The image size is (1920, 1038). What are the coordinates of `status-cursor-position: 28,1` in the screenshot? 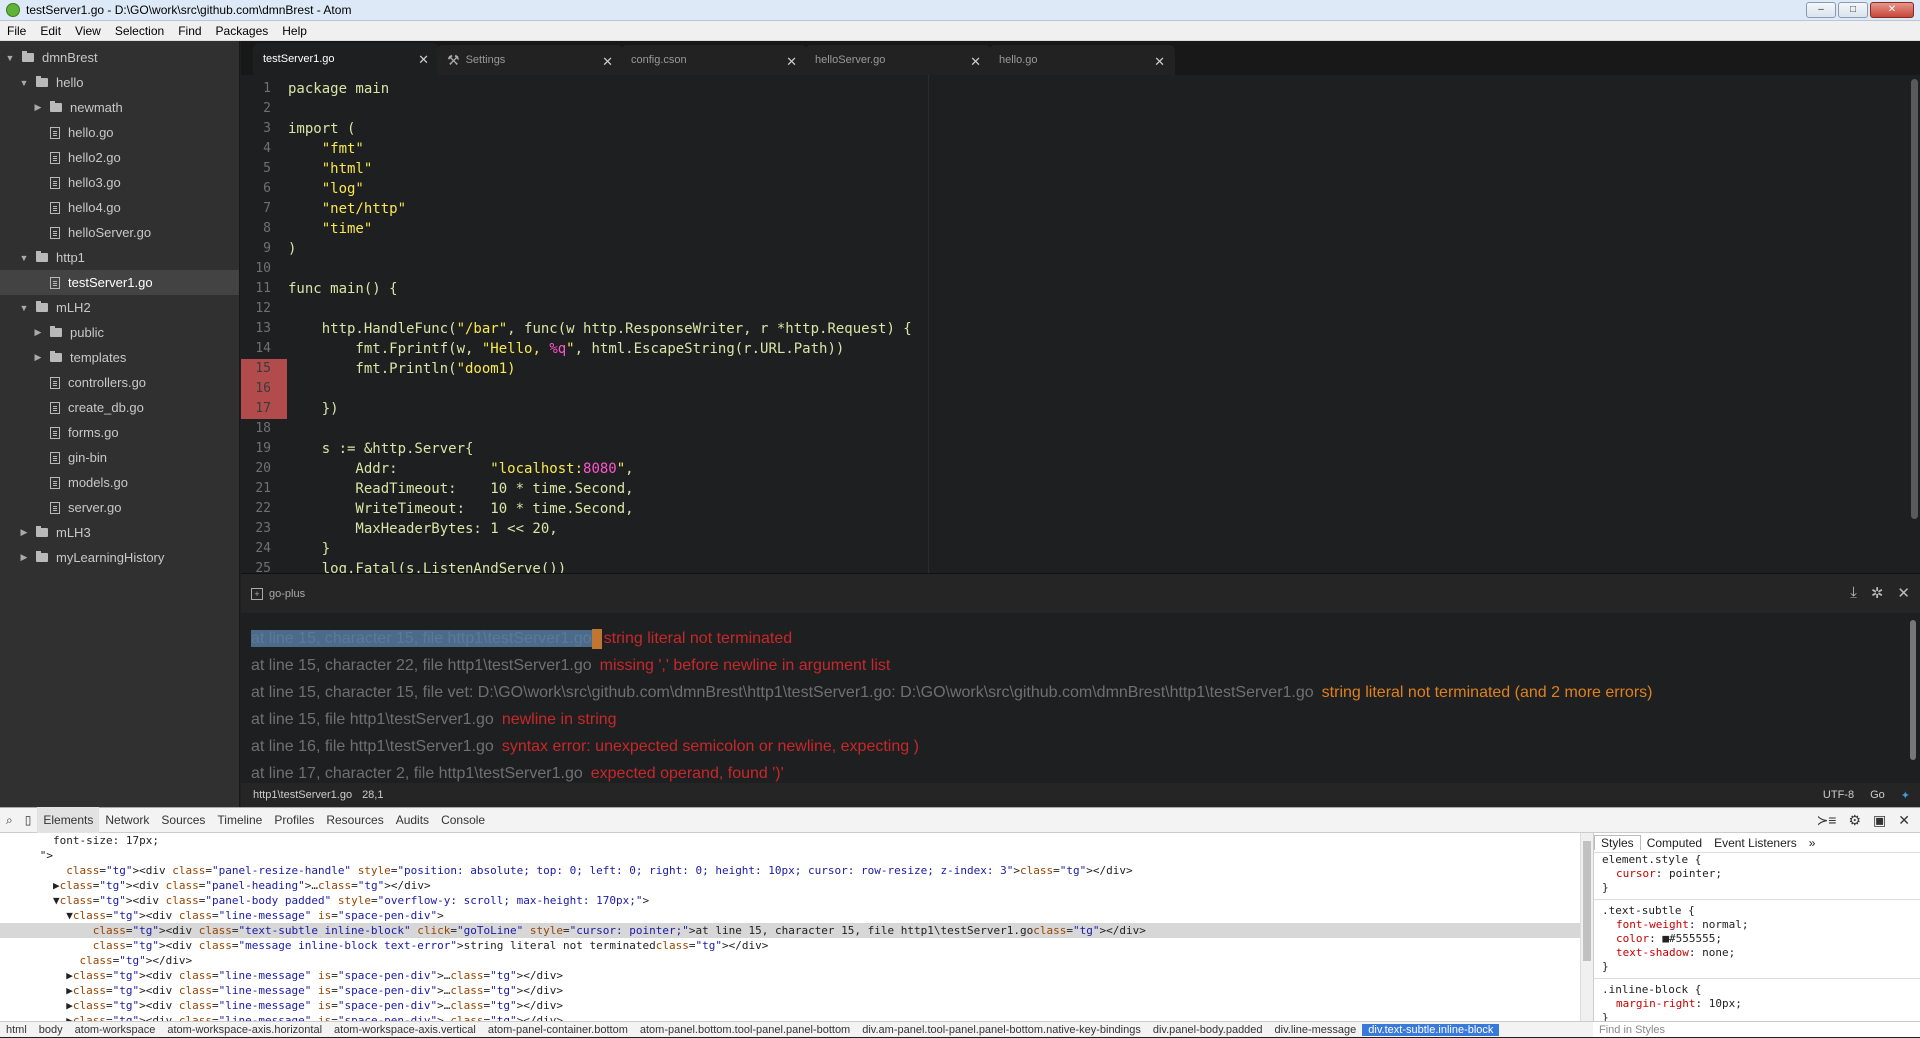 It's located at (372, 795).